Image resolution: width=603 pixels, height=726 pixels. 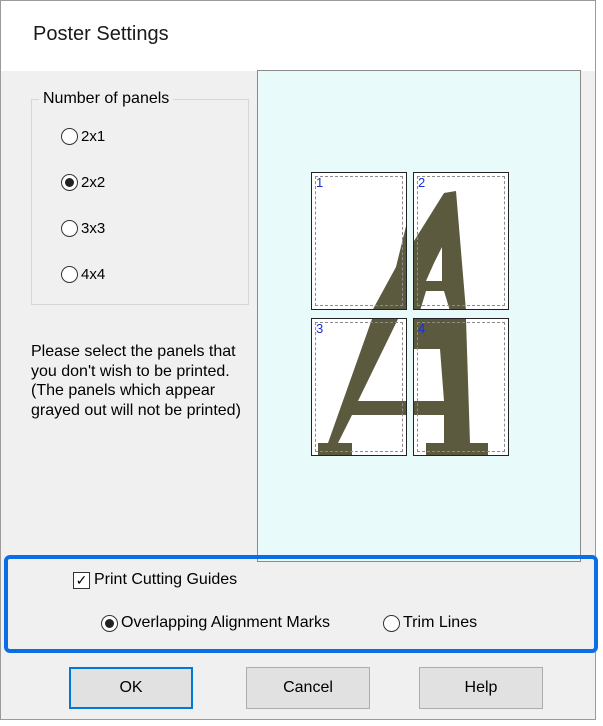 What do you see at coordinates (93, 136) in the screenshot?
I see `radio-label: 2x1` at bounding box center [93, 136].